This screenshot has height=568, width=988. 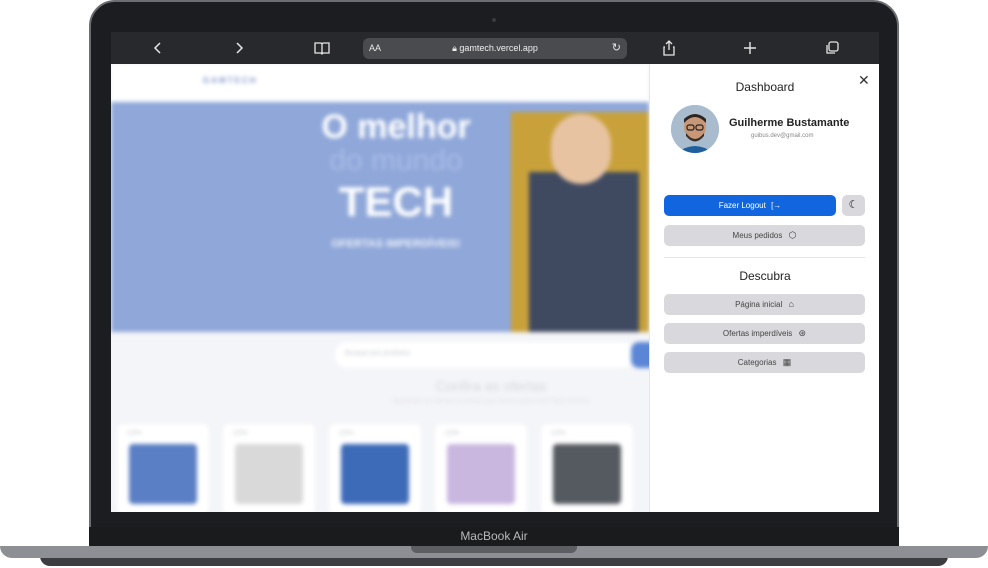 I want to click on grid-icon: ▦, so click(x=787, y=362).